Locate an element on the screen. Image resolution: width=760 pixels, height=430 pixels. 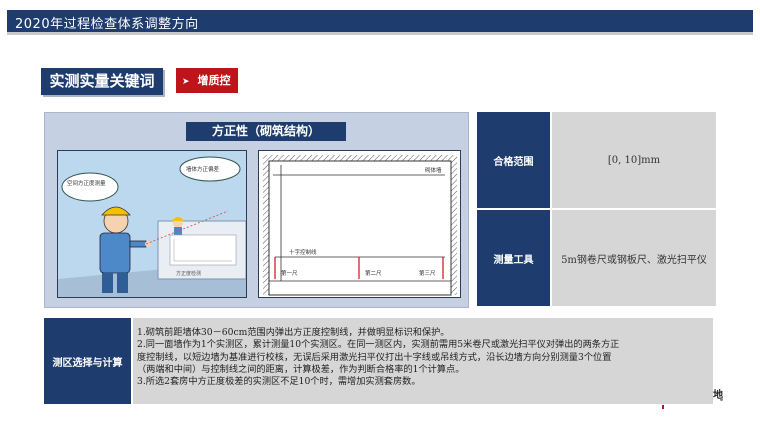
control-line-label: 十字控制线 is located at coordinates (303, 252).